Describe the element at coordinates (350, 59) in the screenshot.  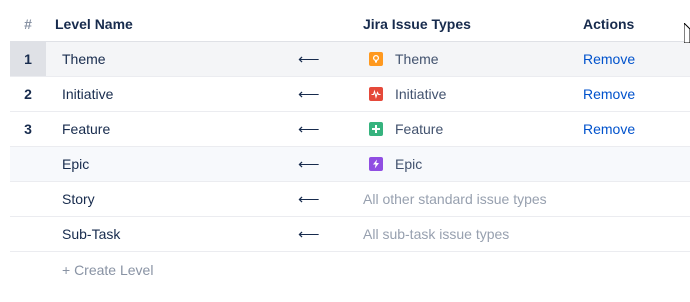
I see `table-row-theme: 1 Theme ⟵ Theme Remove` at that location.